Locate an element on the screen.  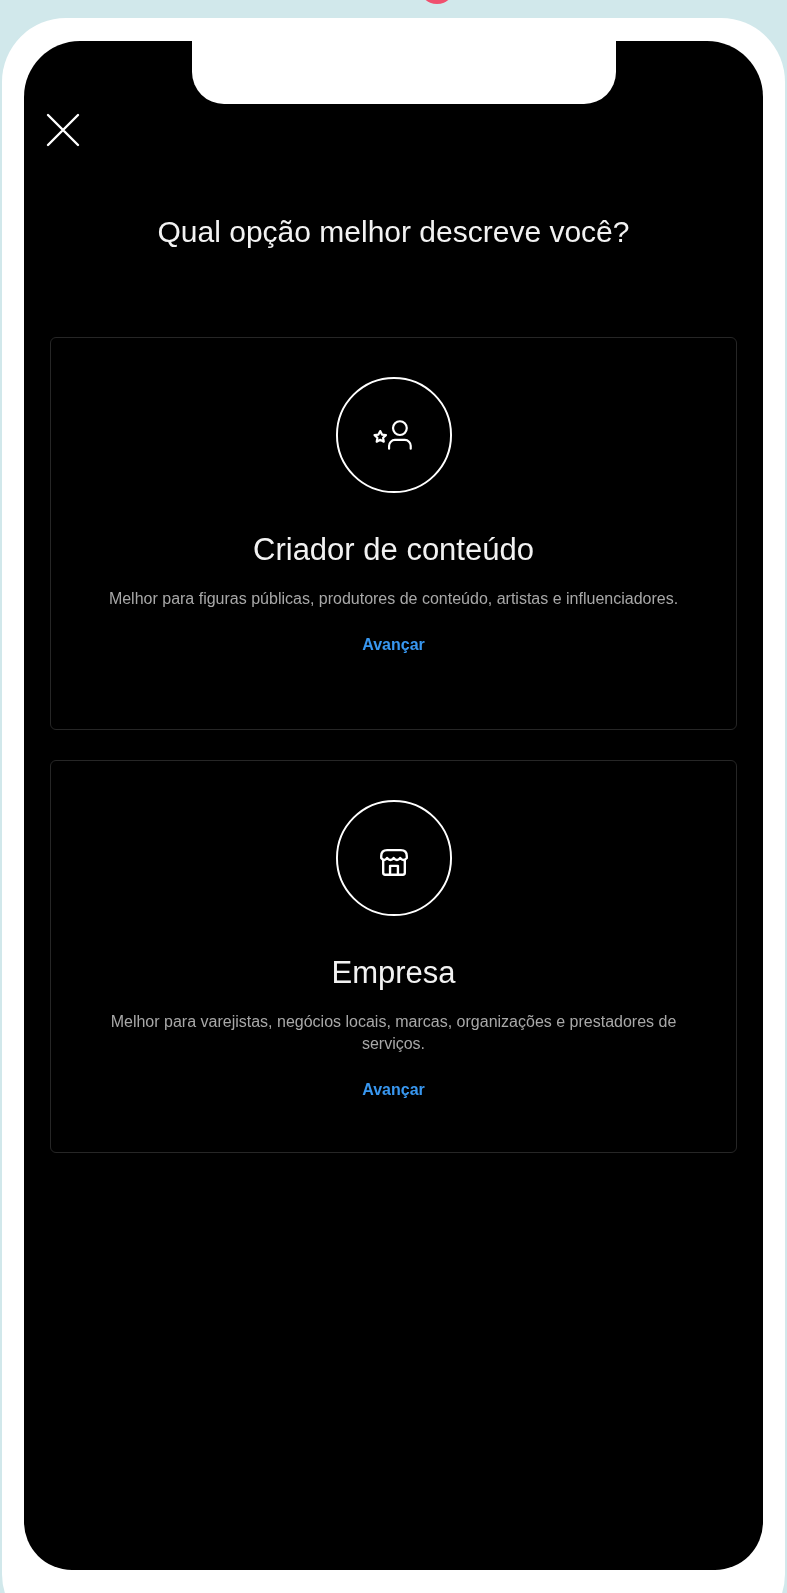
option-description: Melhor para varejistas, negócios locais, marcas, organizações e prestadores de serviços. is located at coordinates (393, 1033).